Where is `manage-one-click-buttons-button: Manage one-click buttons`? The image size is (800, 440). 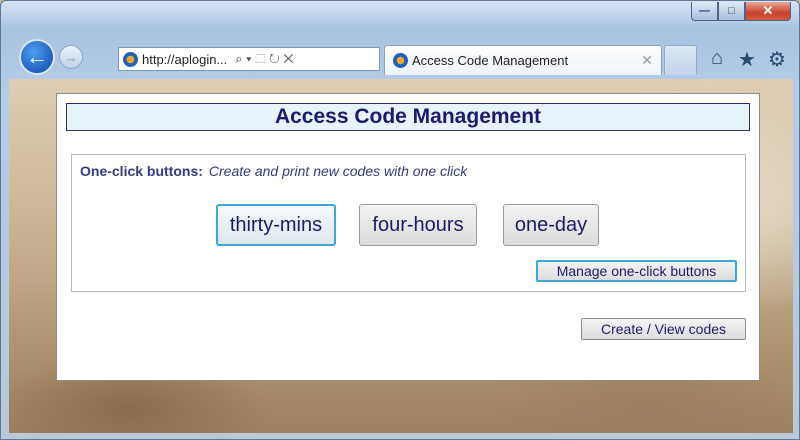 manage-one-click-buttons-button: Manage one-click buttons is located at coordinates (636, 271).